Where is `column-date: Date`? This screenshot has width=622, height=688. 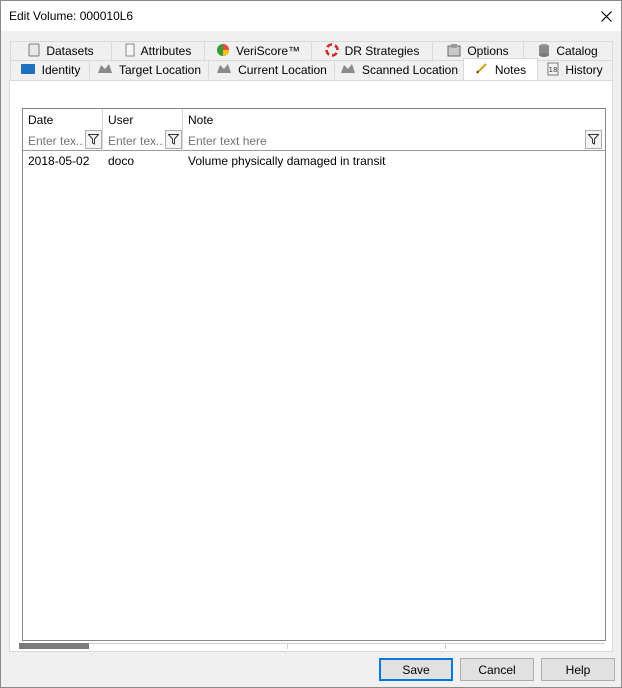 column-date: Date is located at coordinates (63, 130).